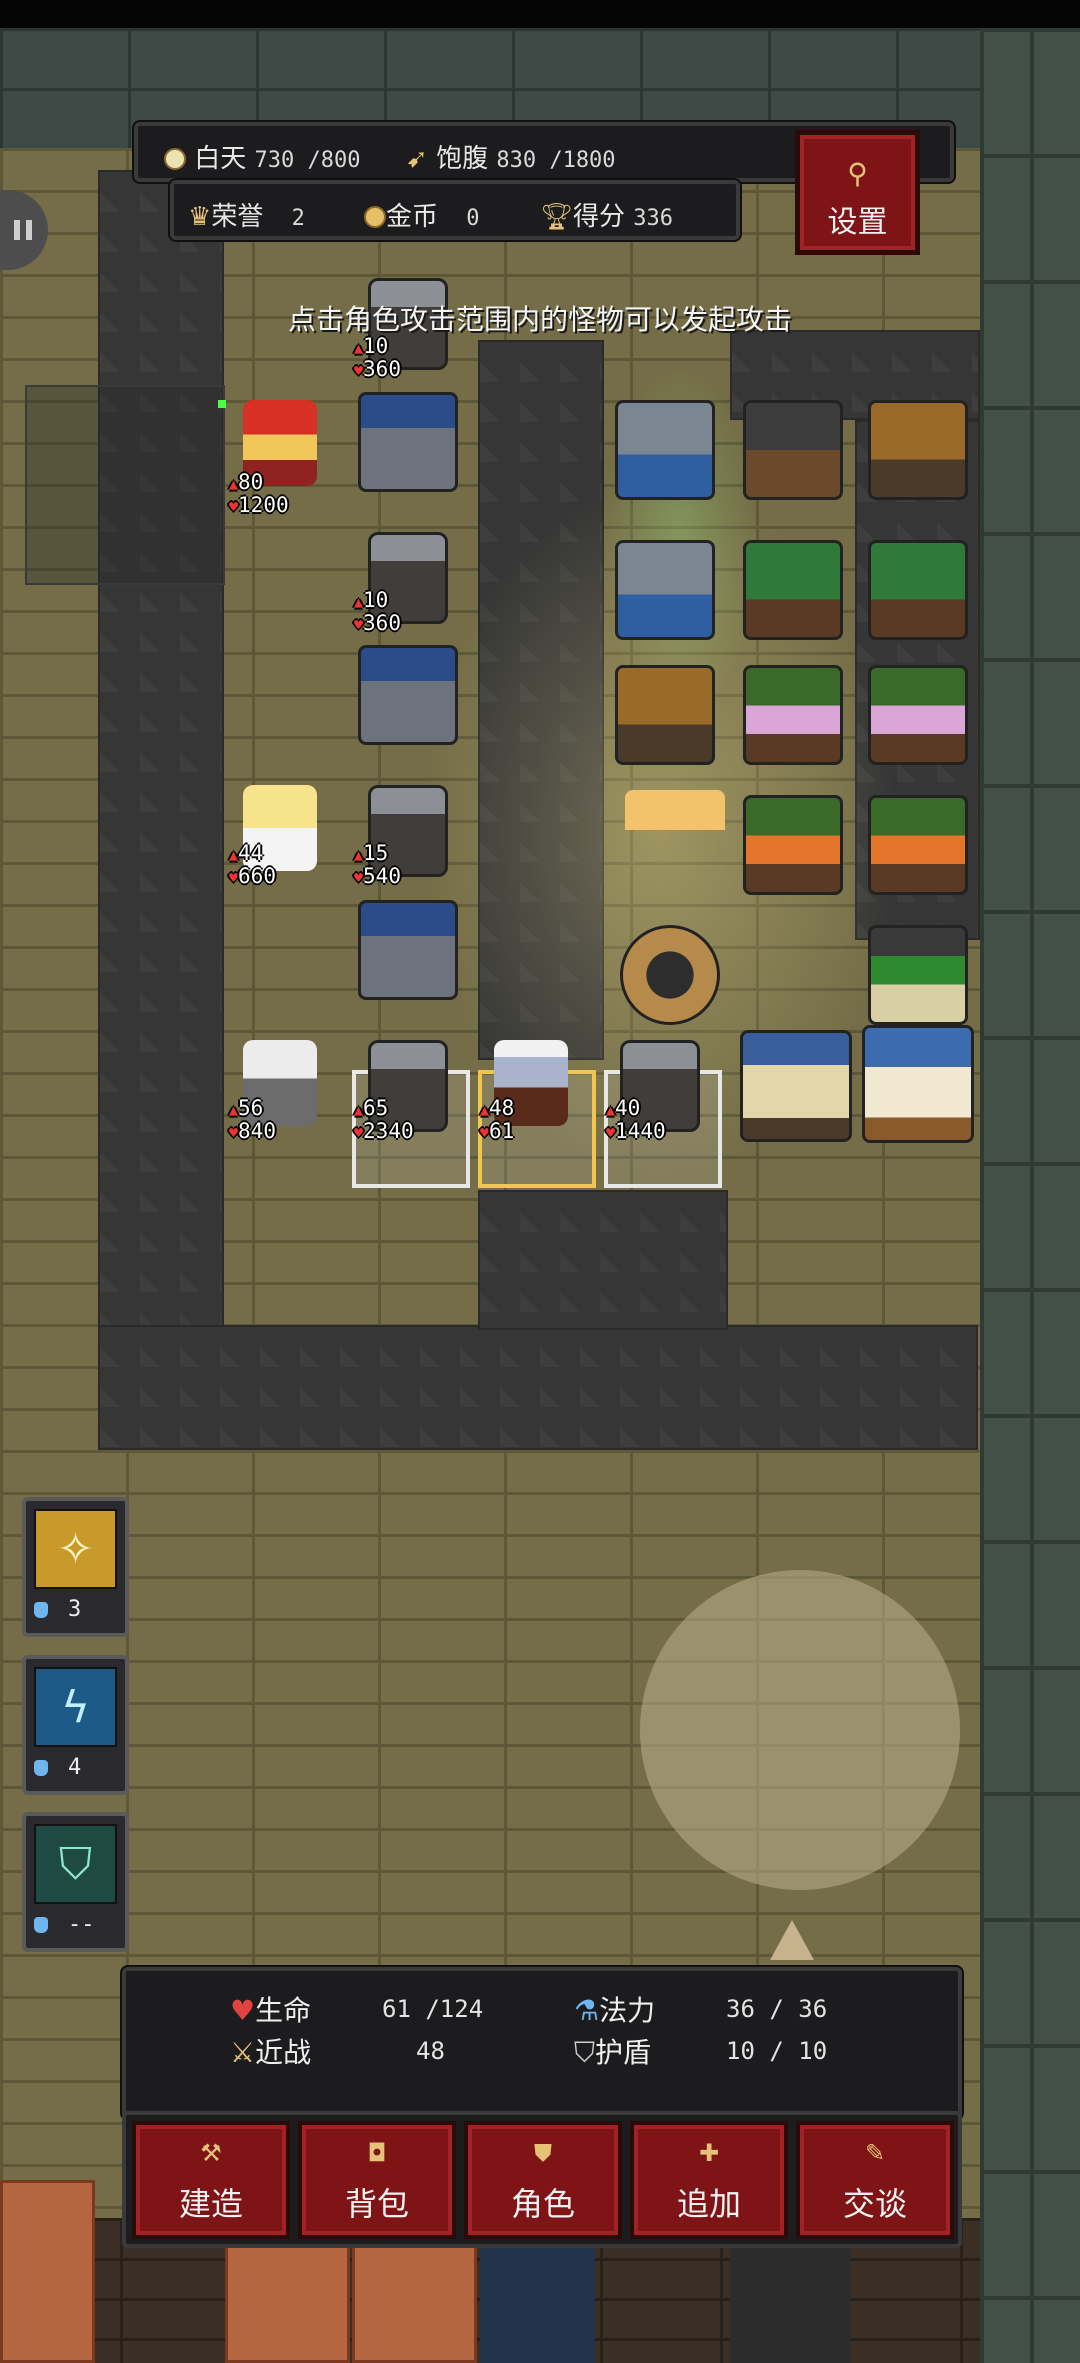  What do you see at coordinates (75, 1882) in the screenshot?
I see `skill-shield: ⛉ --` at bounding box center [75, 1882].